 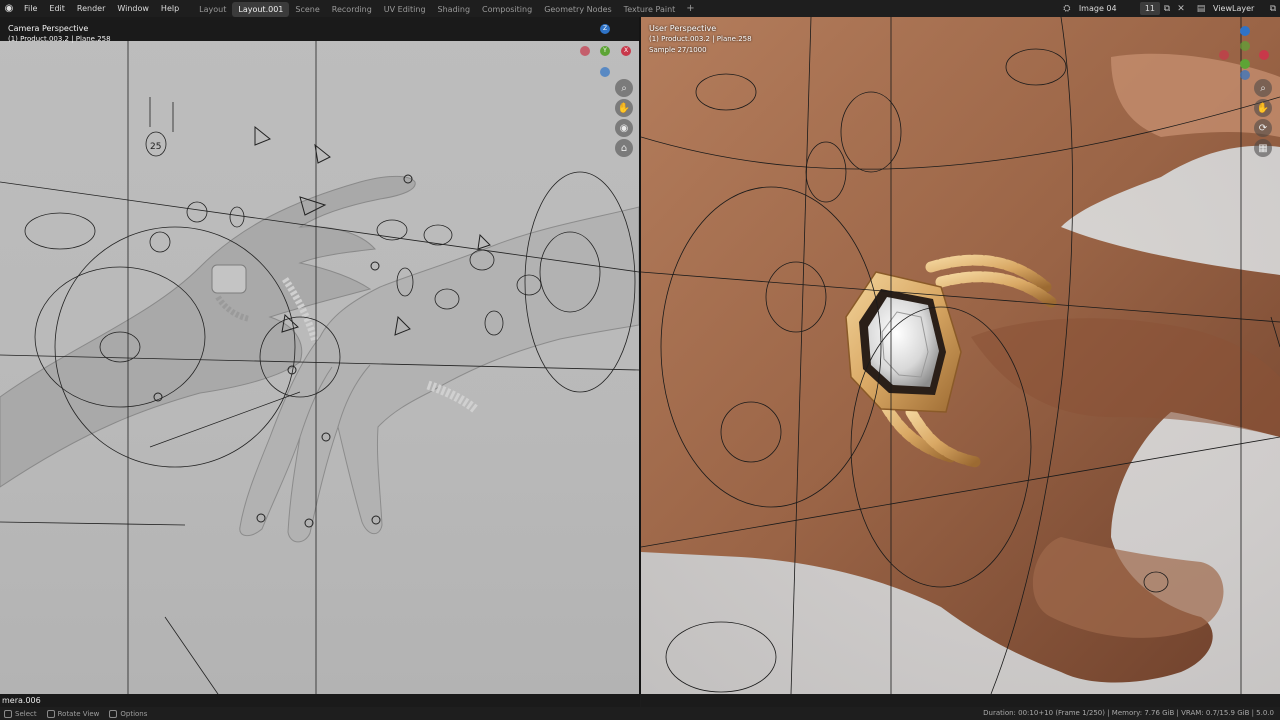 What do you see at coordinates (307, 9) in the screenshot?
I see `tab-scene: Scene` at bounding box center [307, 9].